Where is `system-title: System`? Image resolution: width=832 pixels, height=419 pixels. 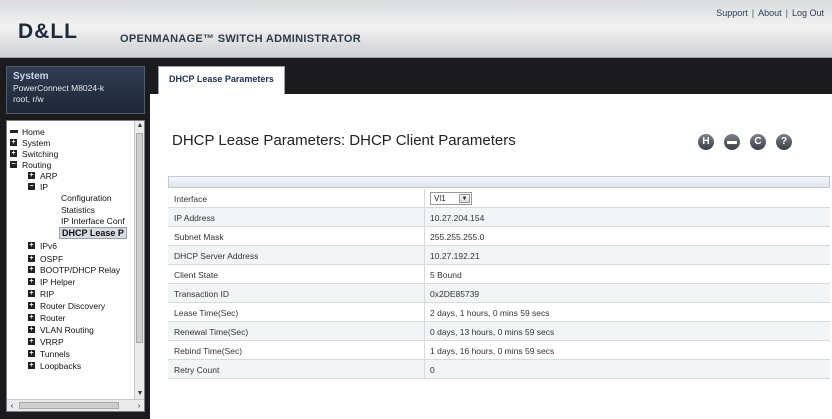
system-title: System is located at coordinates (31, 76).